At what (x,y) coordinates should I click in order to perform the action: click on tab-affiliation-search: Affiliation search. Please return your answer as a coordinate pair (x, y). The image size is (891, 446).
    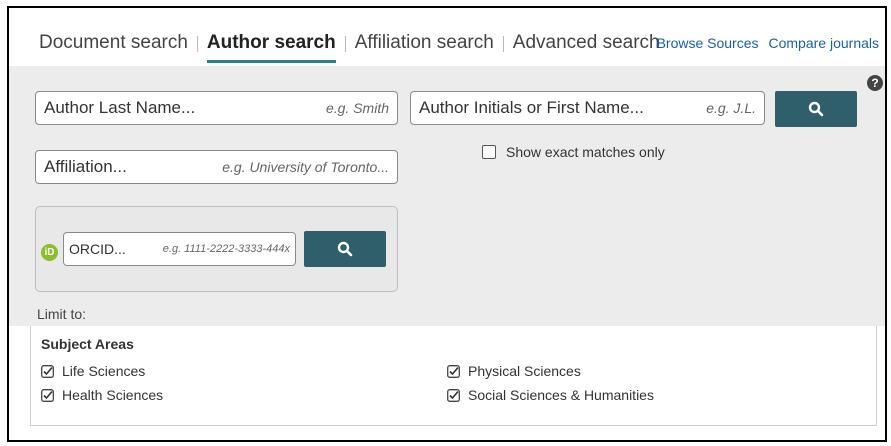
    Looking at the image, I should click on (424, 46).